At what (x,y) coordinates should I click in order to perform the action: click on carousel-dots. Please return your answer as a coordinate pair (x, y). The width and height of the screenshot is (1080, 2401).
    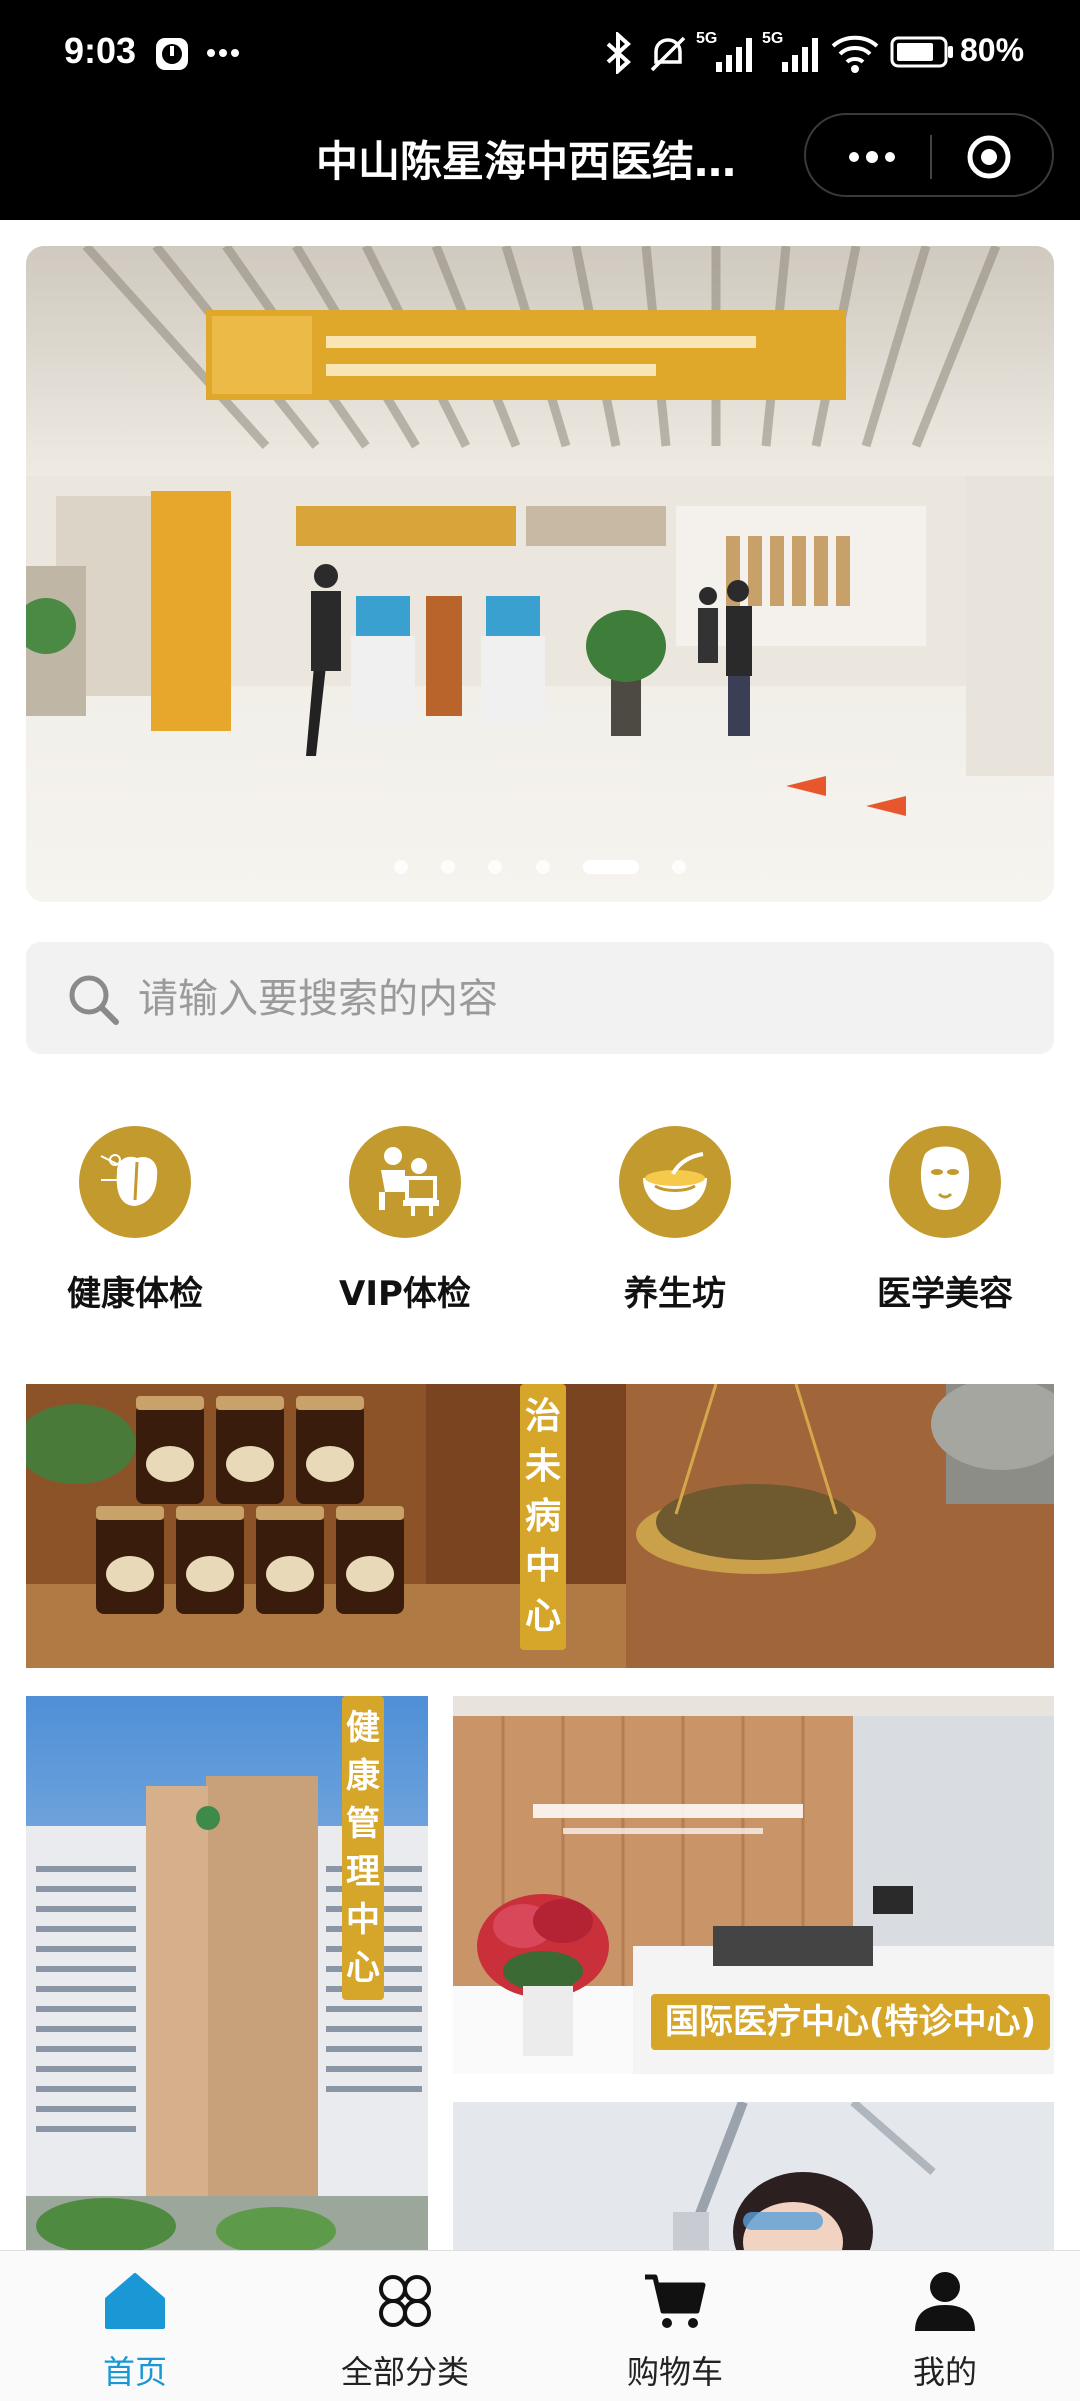
    Looking at the image, I should click on (540, 865).